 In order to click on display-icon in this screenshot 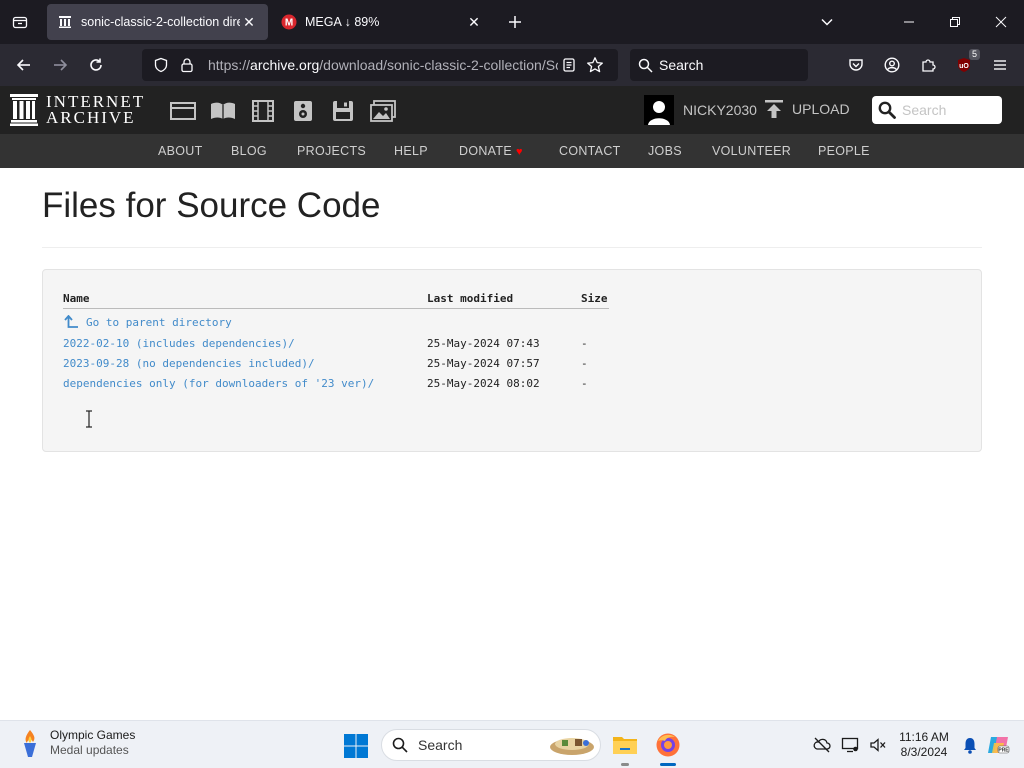, I will do `click(850, 745)`.